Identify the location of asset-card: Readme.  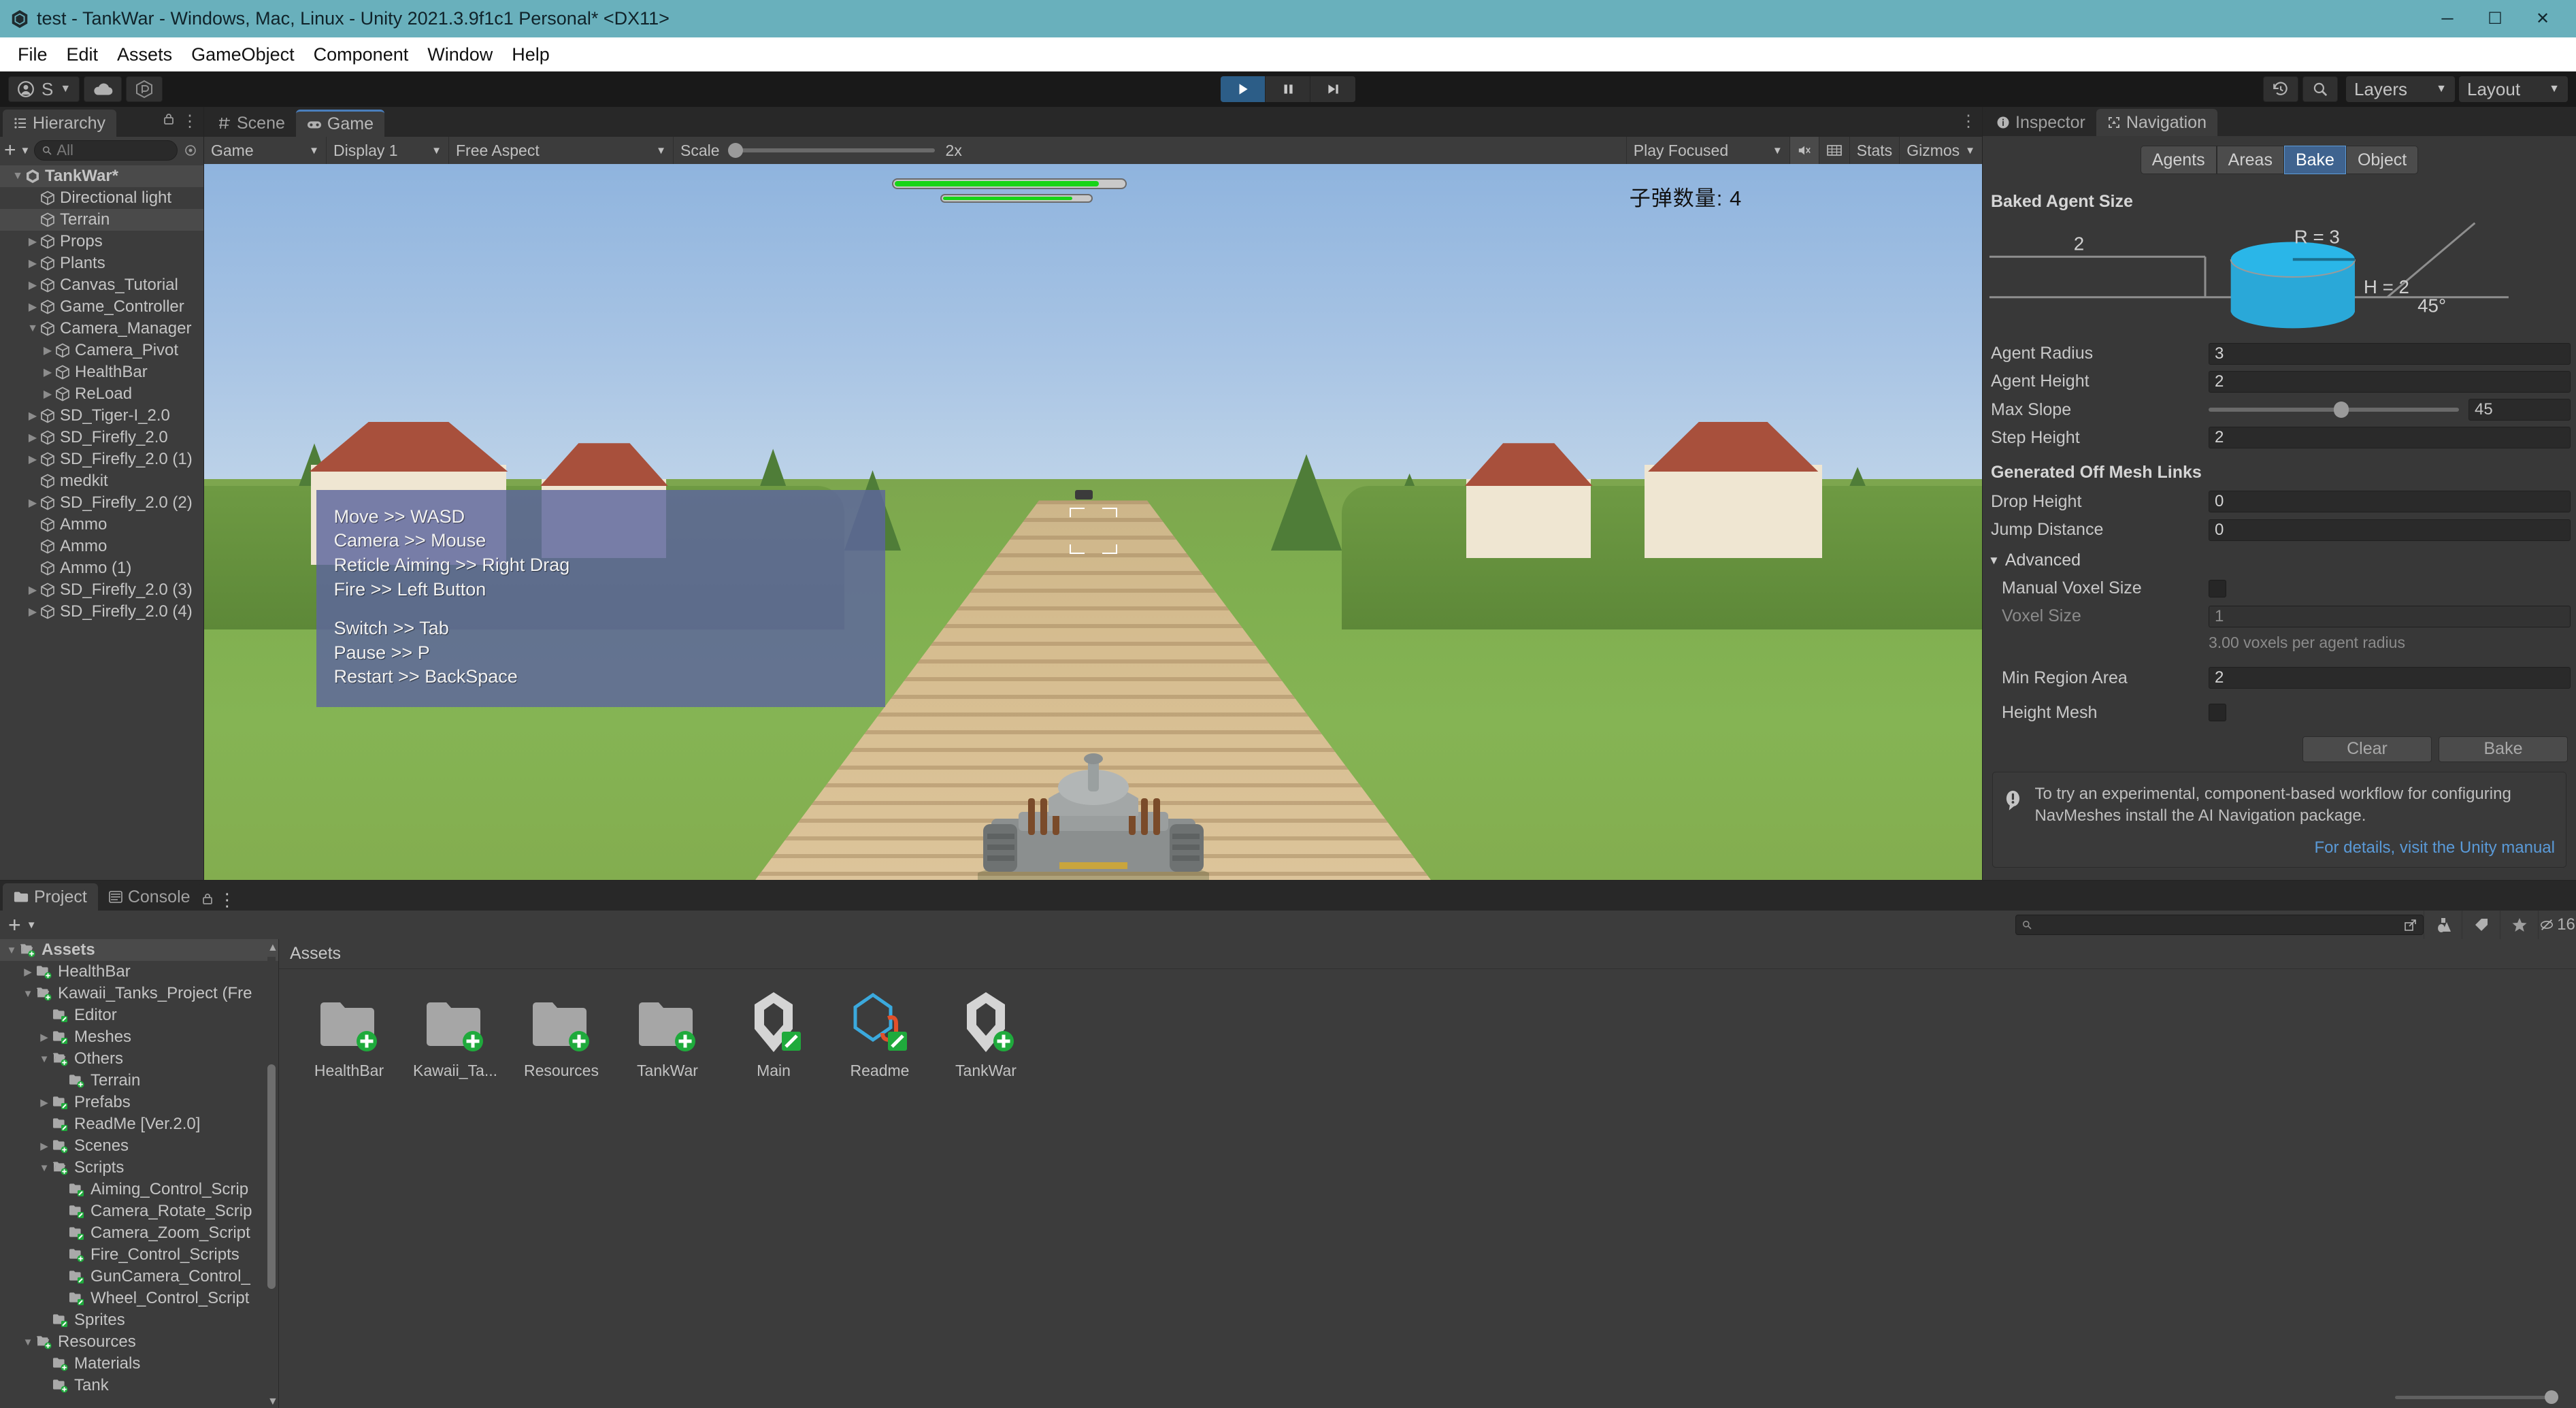
(880, 1034).